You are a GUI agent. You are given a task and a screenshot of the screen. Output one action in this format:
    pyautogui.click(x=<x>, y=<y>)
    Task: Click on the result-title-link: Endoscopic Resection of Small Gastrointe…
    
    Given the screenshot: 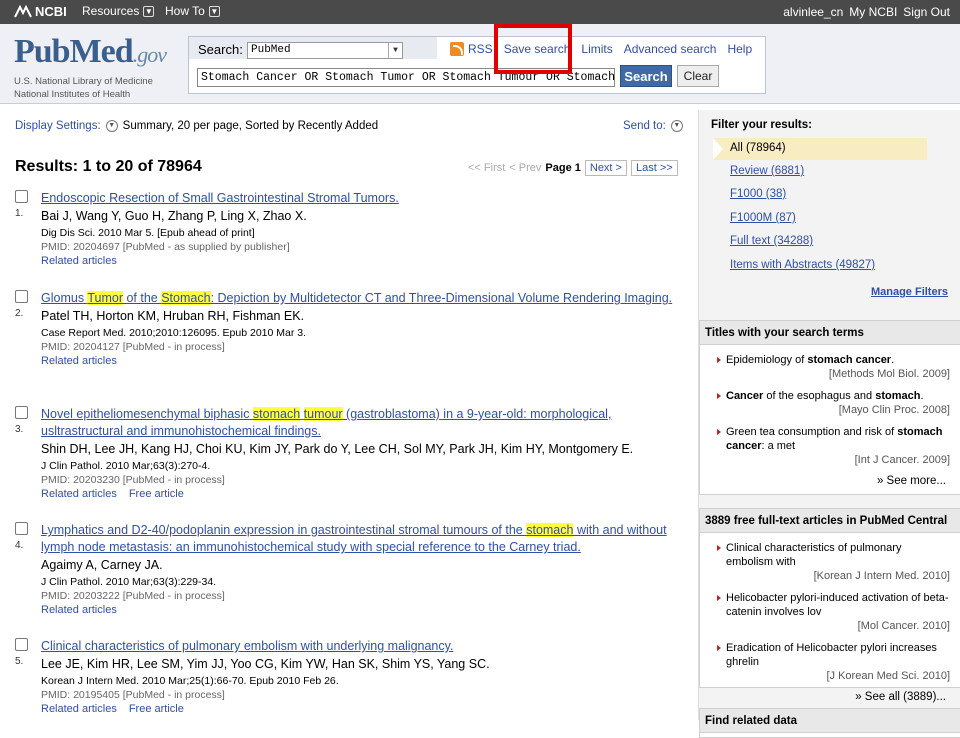 What is the action you would take?
    pyautogui.click(x=361, y=198)
    